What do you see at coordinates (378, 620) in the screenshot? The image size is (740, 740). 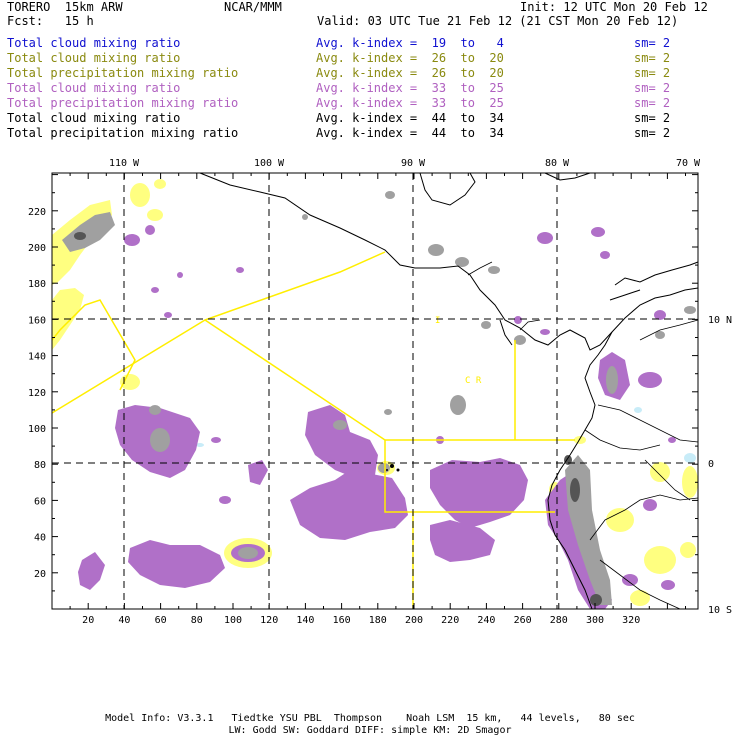 I see `x-tick-label: 180` at bounding box center [378, 620].